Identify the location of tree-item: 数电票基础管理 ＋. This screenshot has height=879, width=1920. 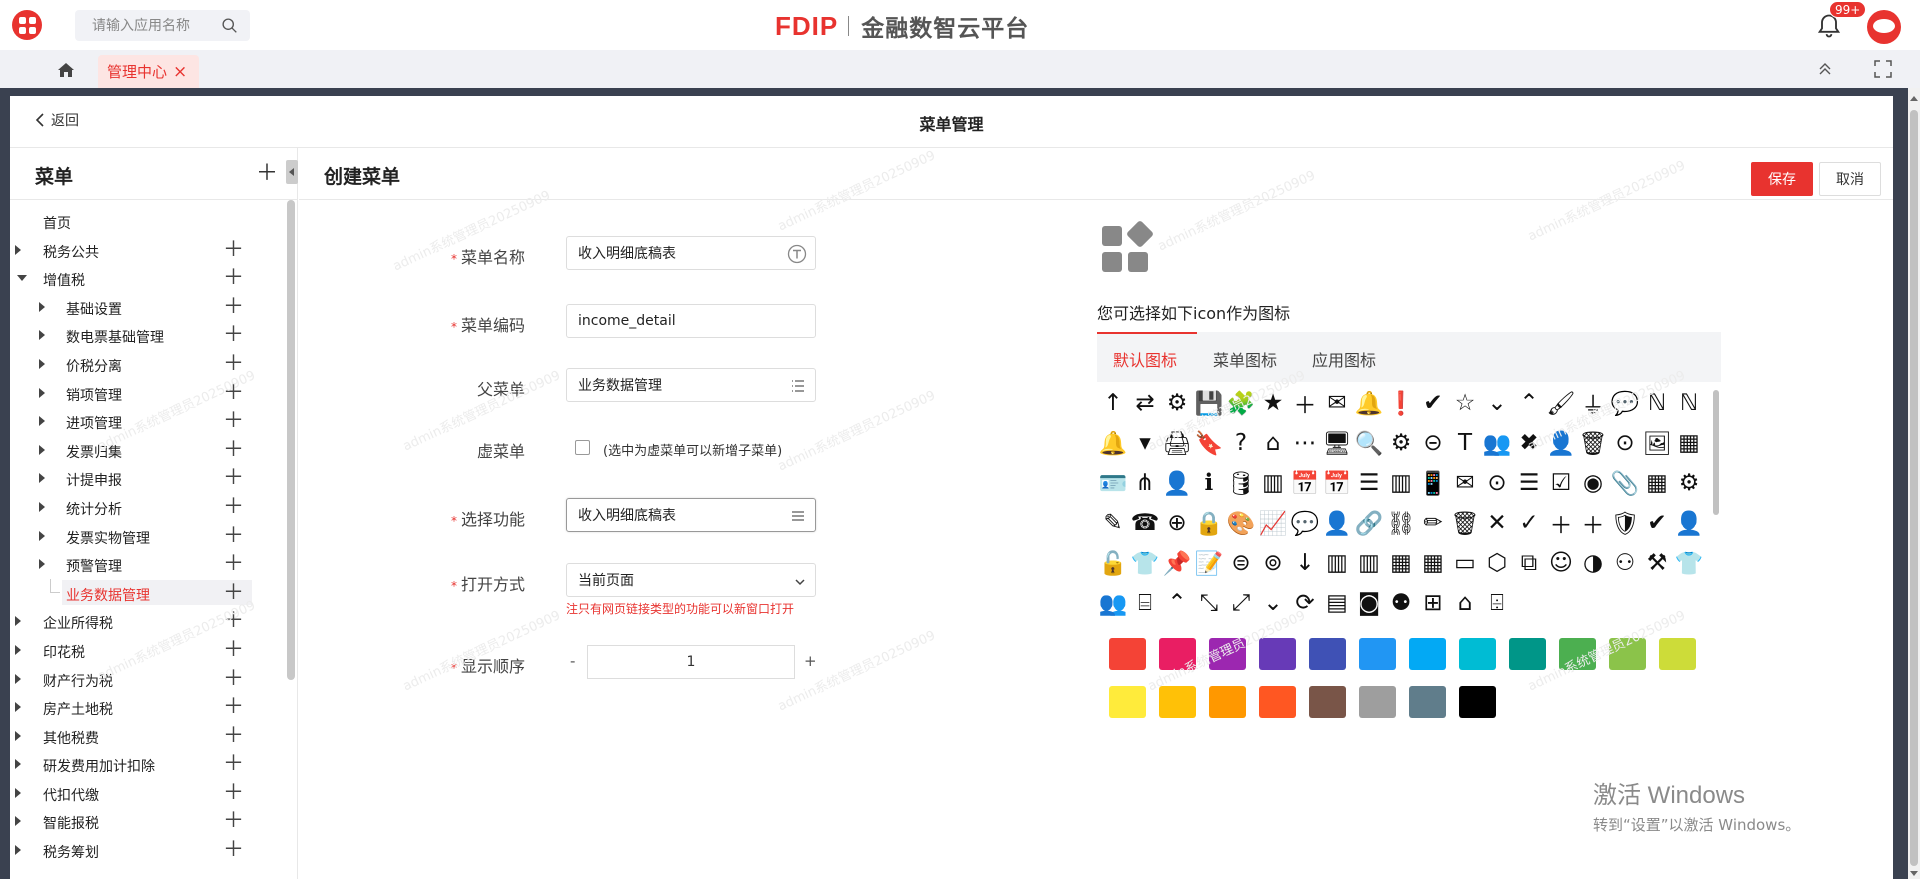
(147, 335).